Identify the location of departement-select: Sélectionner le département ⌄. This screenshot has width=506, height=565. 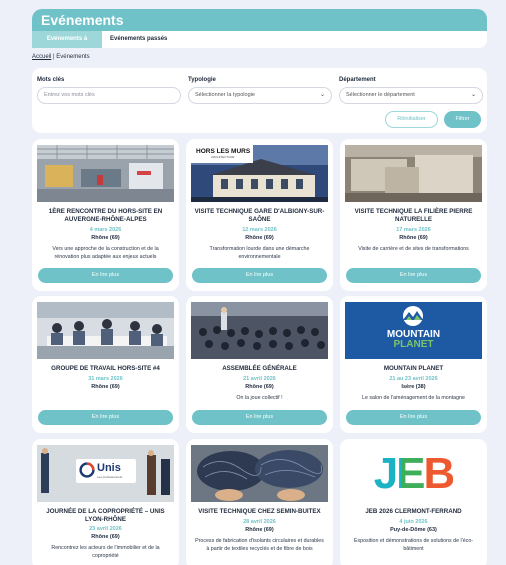
(411, 95).